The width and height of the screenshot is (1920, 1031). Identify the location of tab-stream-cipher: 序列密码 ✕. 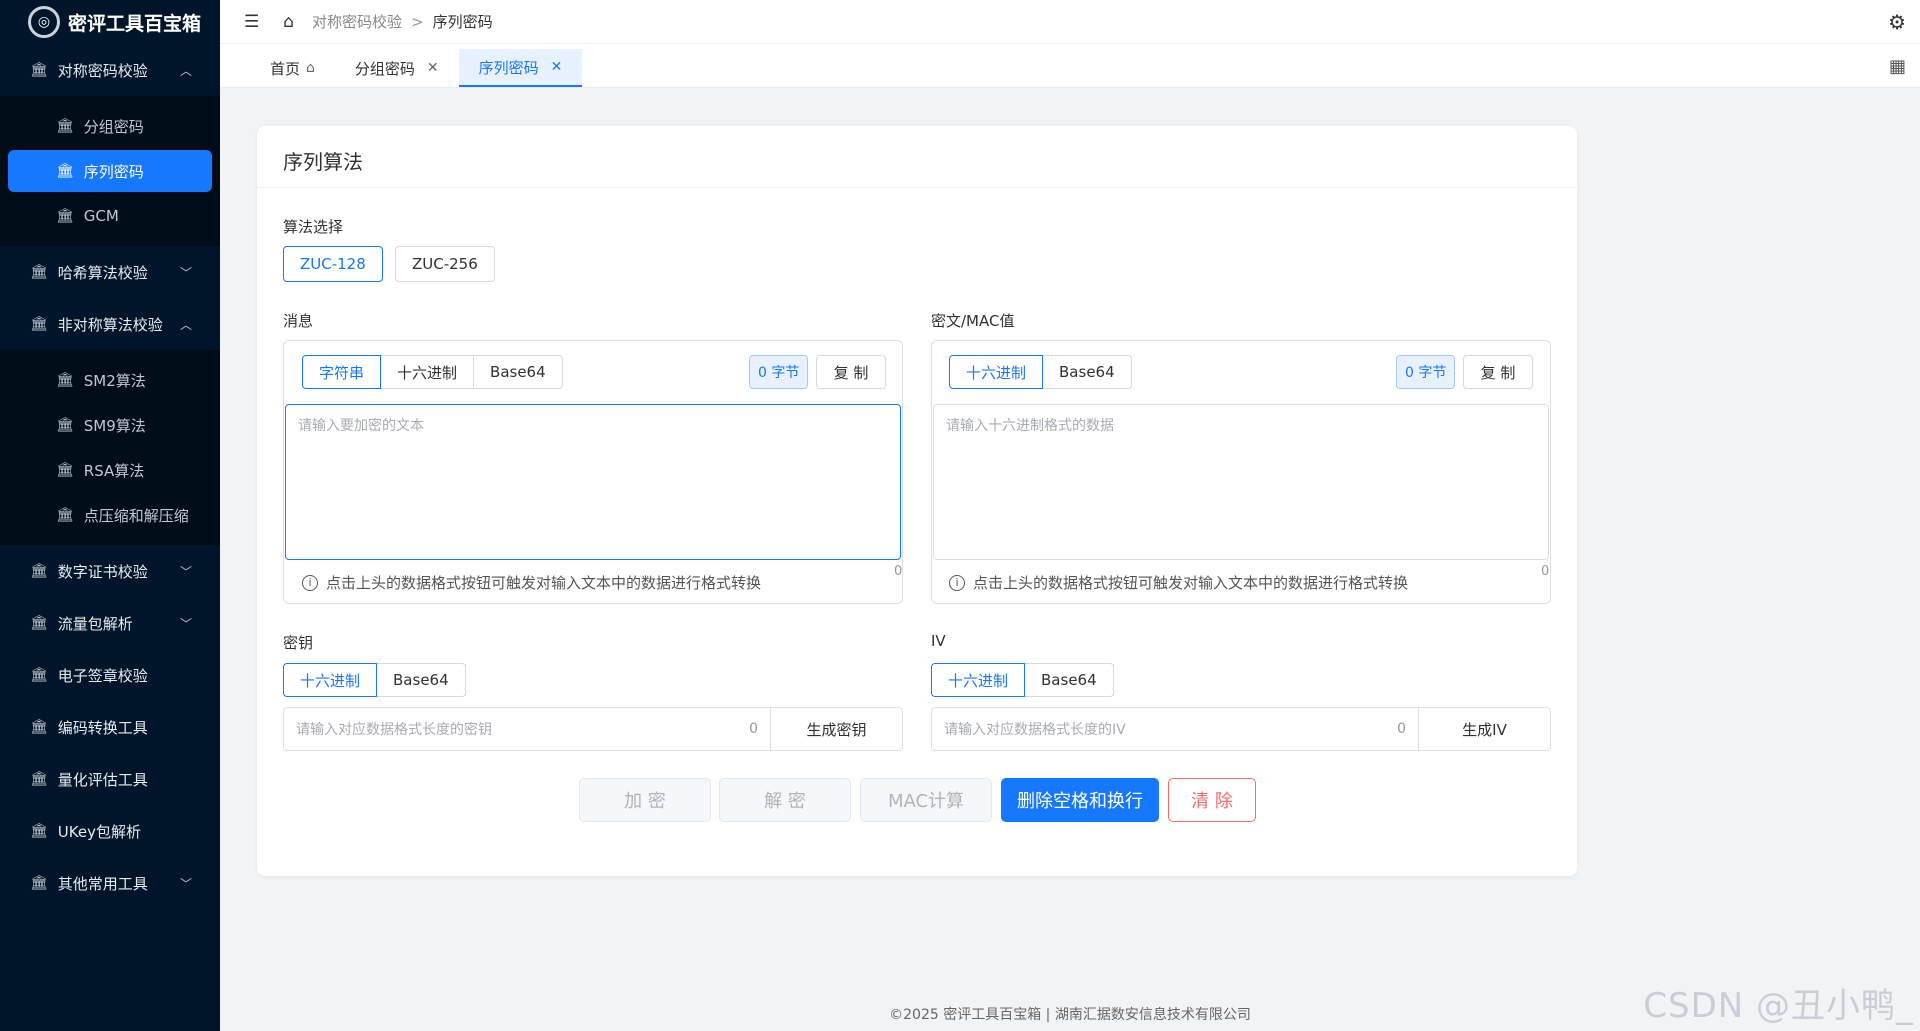
(520, 68).